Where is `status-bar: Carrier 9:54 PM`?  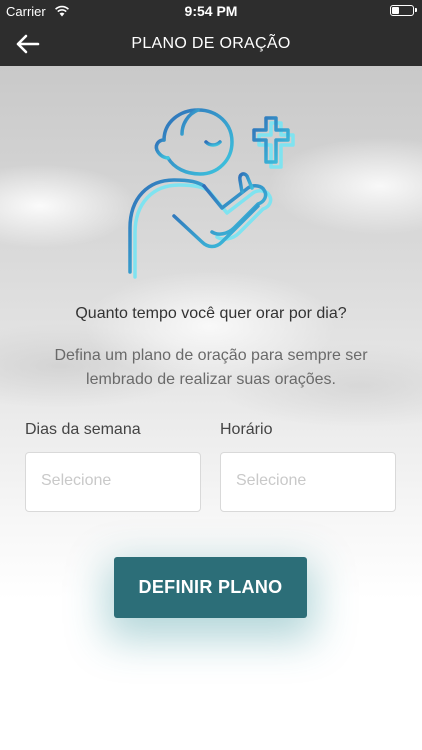
status-bar: Carrier 9:54 PM is located at coordinates (211, 11).